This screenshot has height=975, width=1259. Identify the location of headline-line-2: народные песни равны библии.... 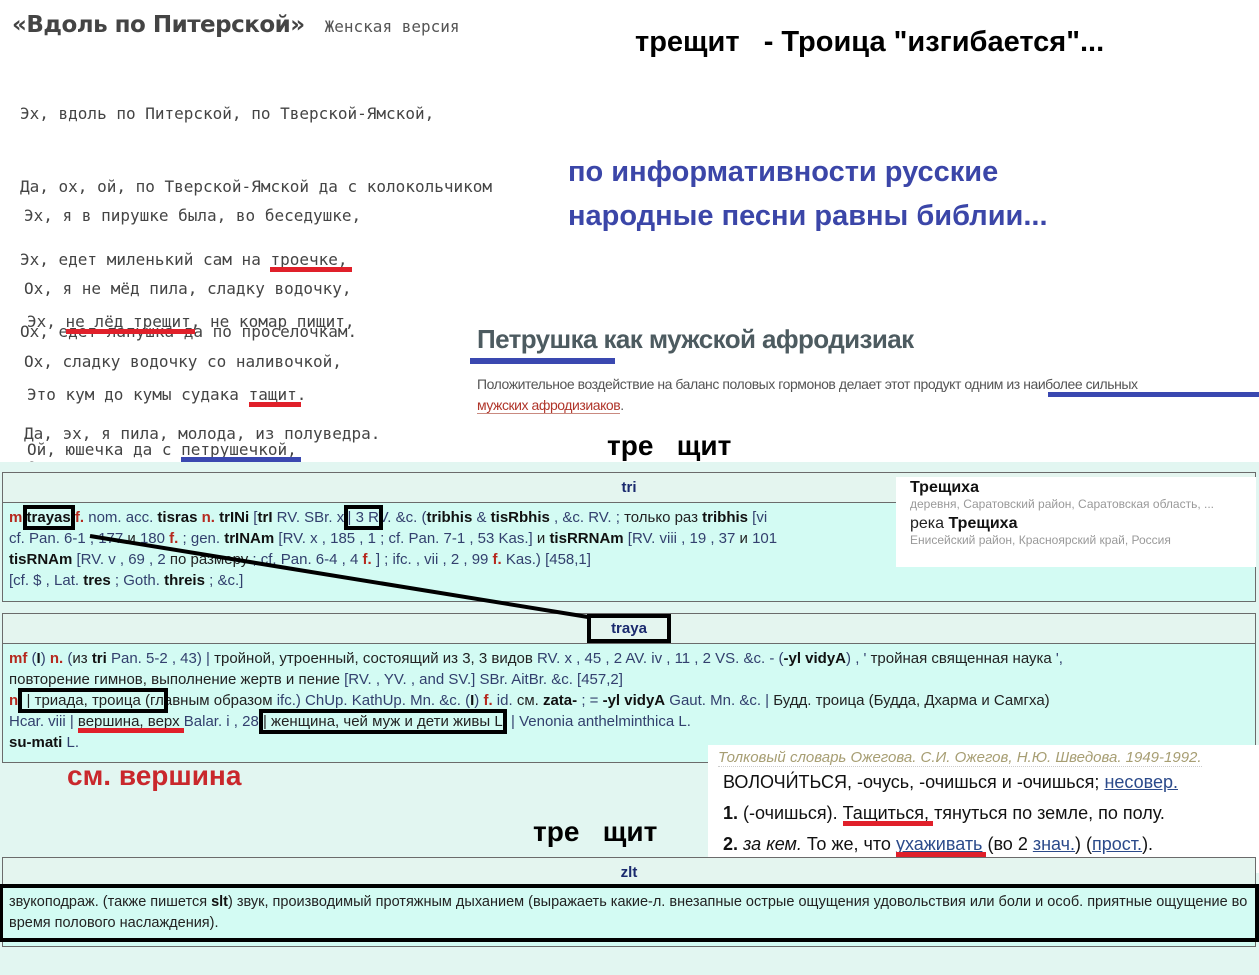
(808, 216).